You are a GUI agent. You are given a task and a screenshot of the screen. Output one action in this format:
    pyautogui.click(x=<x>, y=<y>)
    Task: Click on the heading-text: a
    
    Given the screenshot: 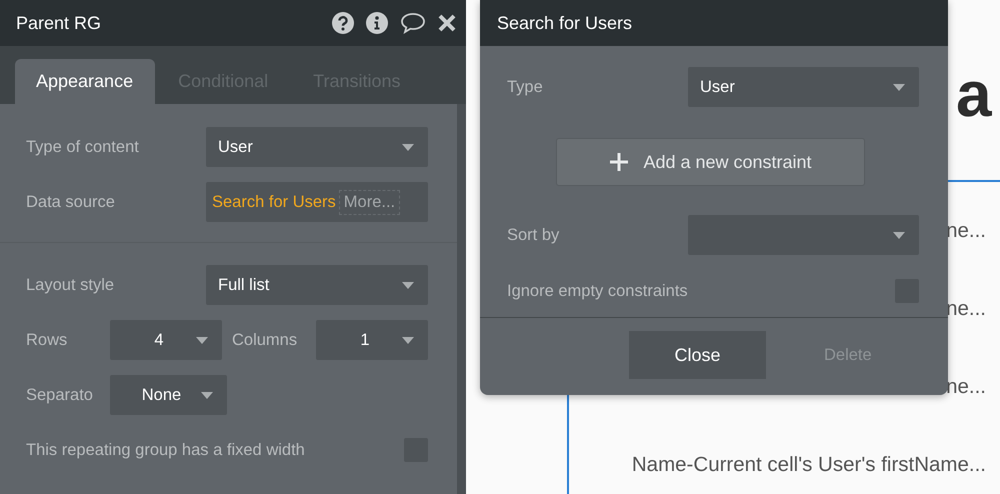 What is the action you would take?
    pyautogui.click(x=974, y=94)
    